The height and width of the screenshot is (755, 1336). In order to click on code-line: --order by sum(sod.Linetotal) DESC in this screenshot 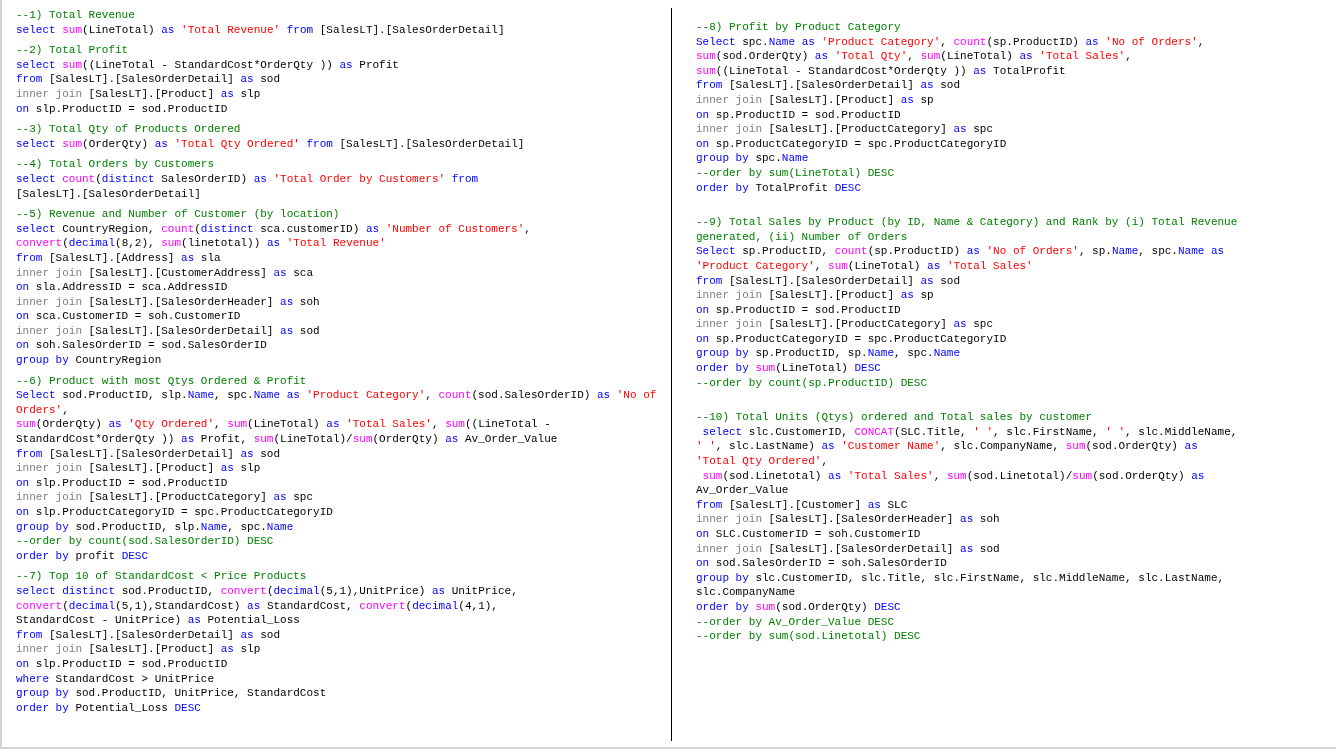, I will do `click(809, 636)`.